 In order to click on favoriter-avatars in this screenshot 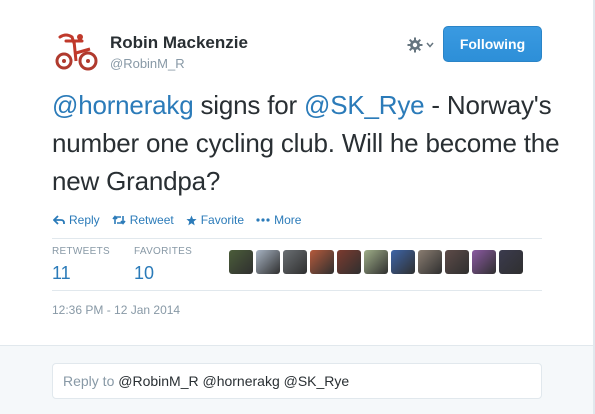, I will do `click(376, 262)`.